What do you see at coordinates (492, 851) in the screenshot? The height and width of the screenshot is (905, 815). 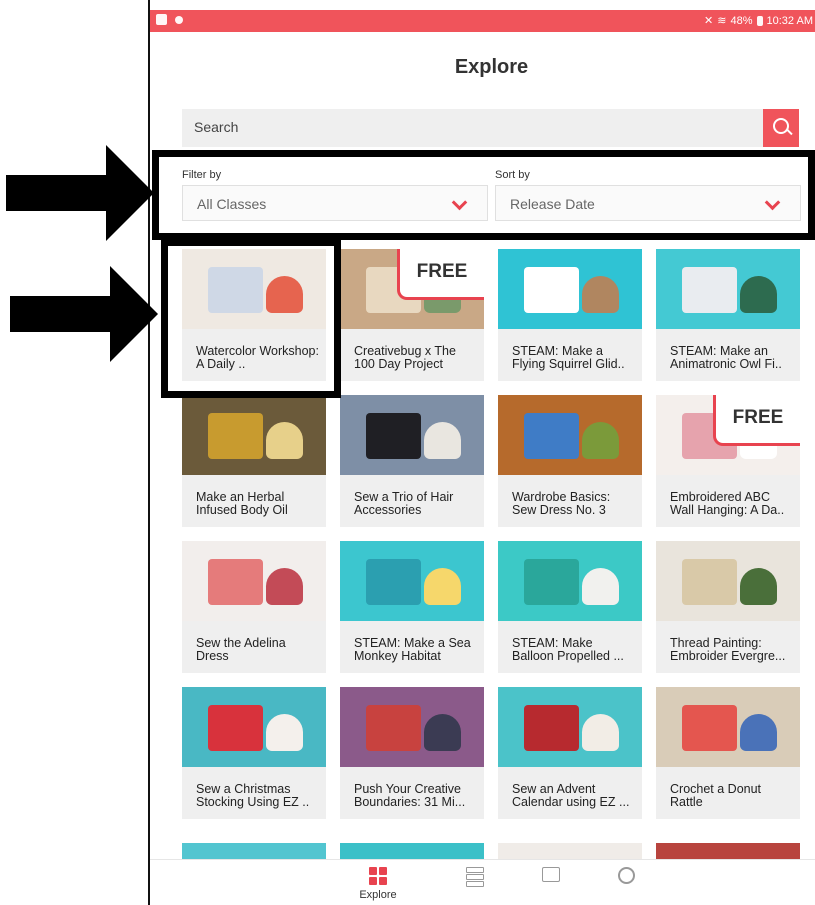 I see `next-row-peek` at bounding box center [492, 851].